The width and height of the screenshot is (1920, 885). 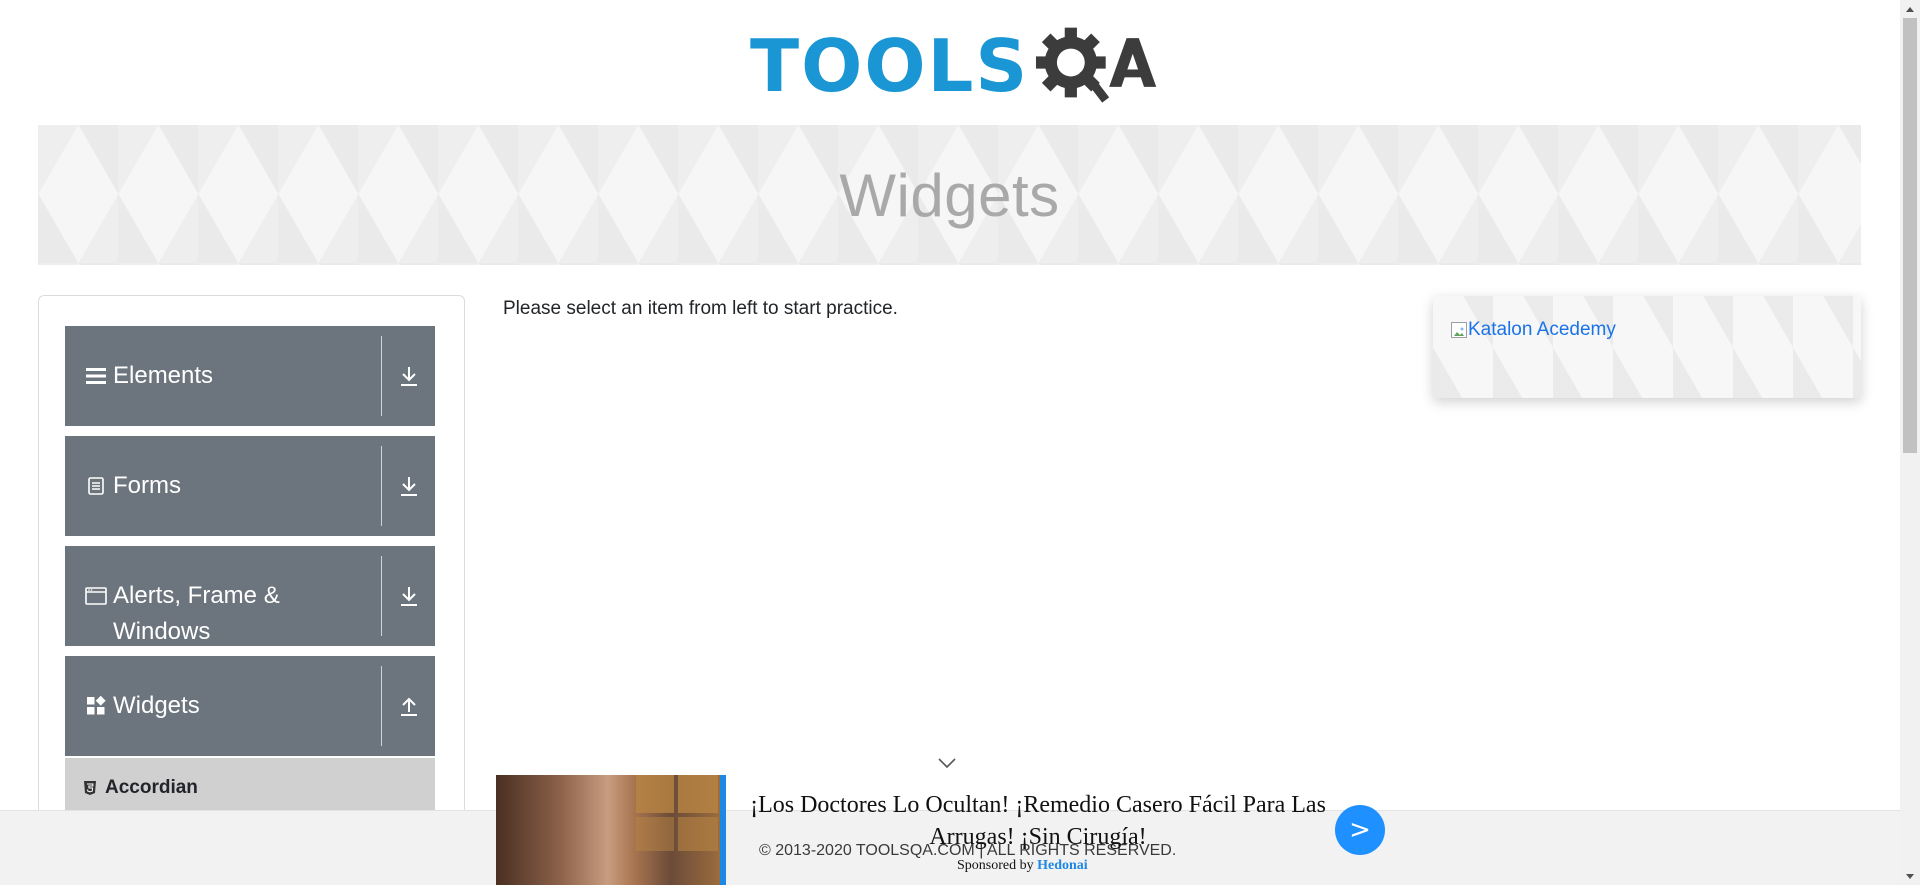 What do you see at coordinates (995, 865) in the screenshot?
I see `sponsored-prefix: Sponsored by` at bounding box center [995, 865].